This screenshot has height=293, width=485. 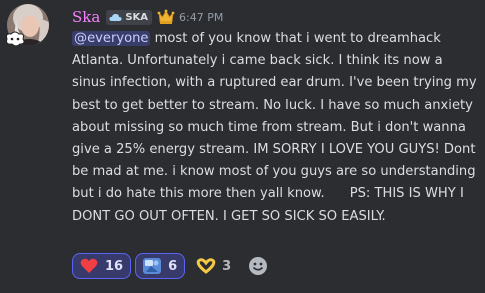 What do you see at coordinates (166, 16) in the screenshot?
I see `crown-icon` at bounding box center [166, 16].